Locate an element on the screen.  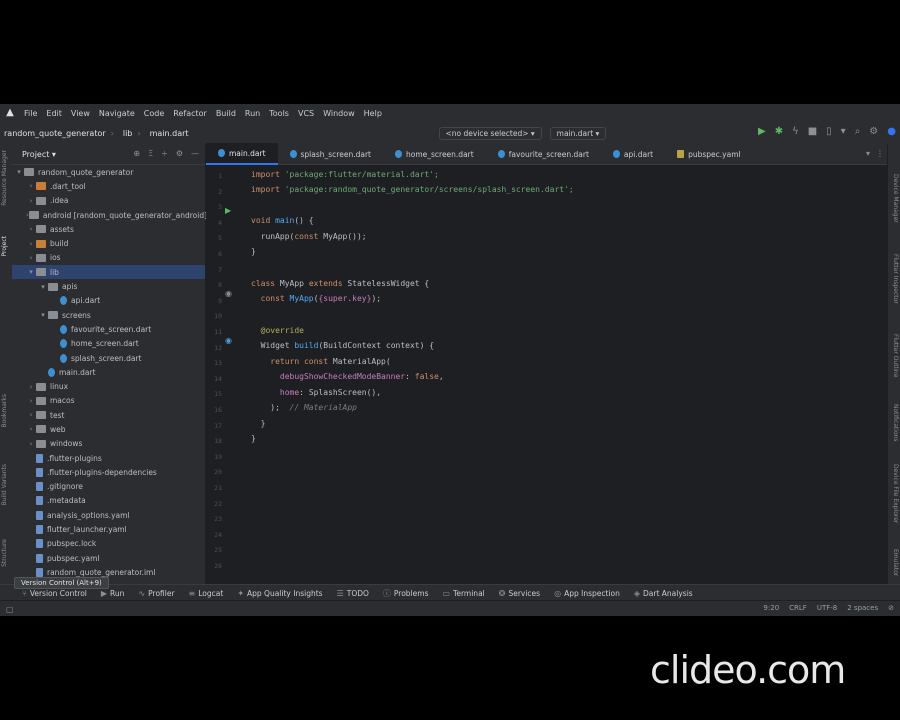
emulator-tab: Emulator is located at coordinates (895, 562).